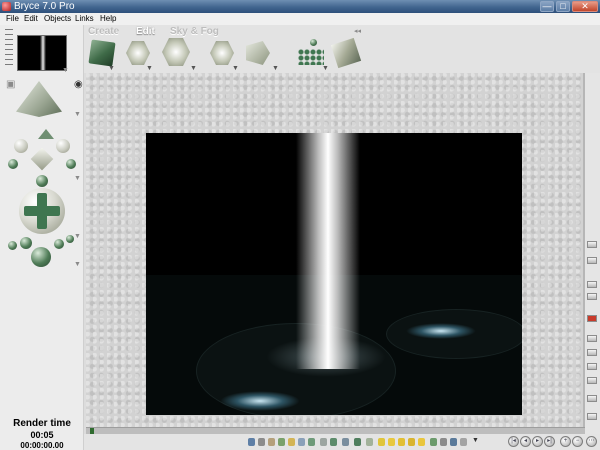 Image resolution: width=600 pixels, height=450 pixels. What do you see at coordinates (77, 114) in the screenshot?
I see `view-menu-icon: ▼` at bounding box center [77, 114].